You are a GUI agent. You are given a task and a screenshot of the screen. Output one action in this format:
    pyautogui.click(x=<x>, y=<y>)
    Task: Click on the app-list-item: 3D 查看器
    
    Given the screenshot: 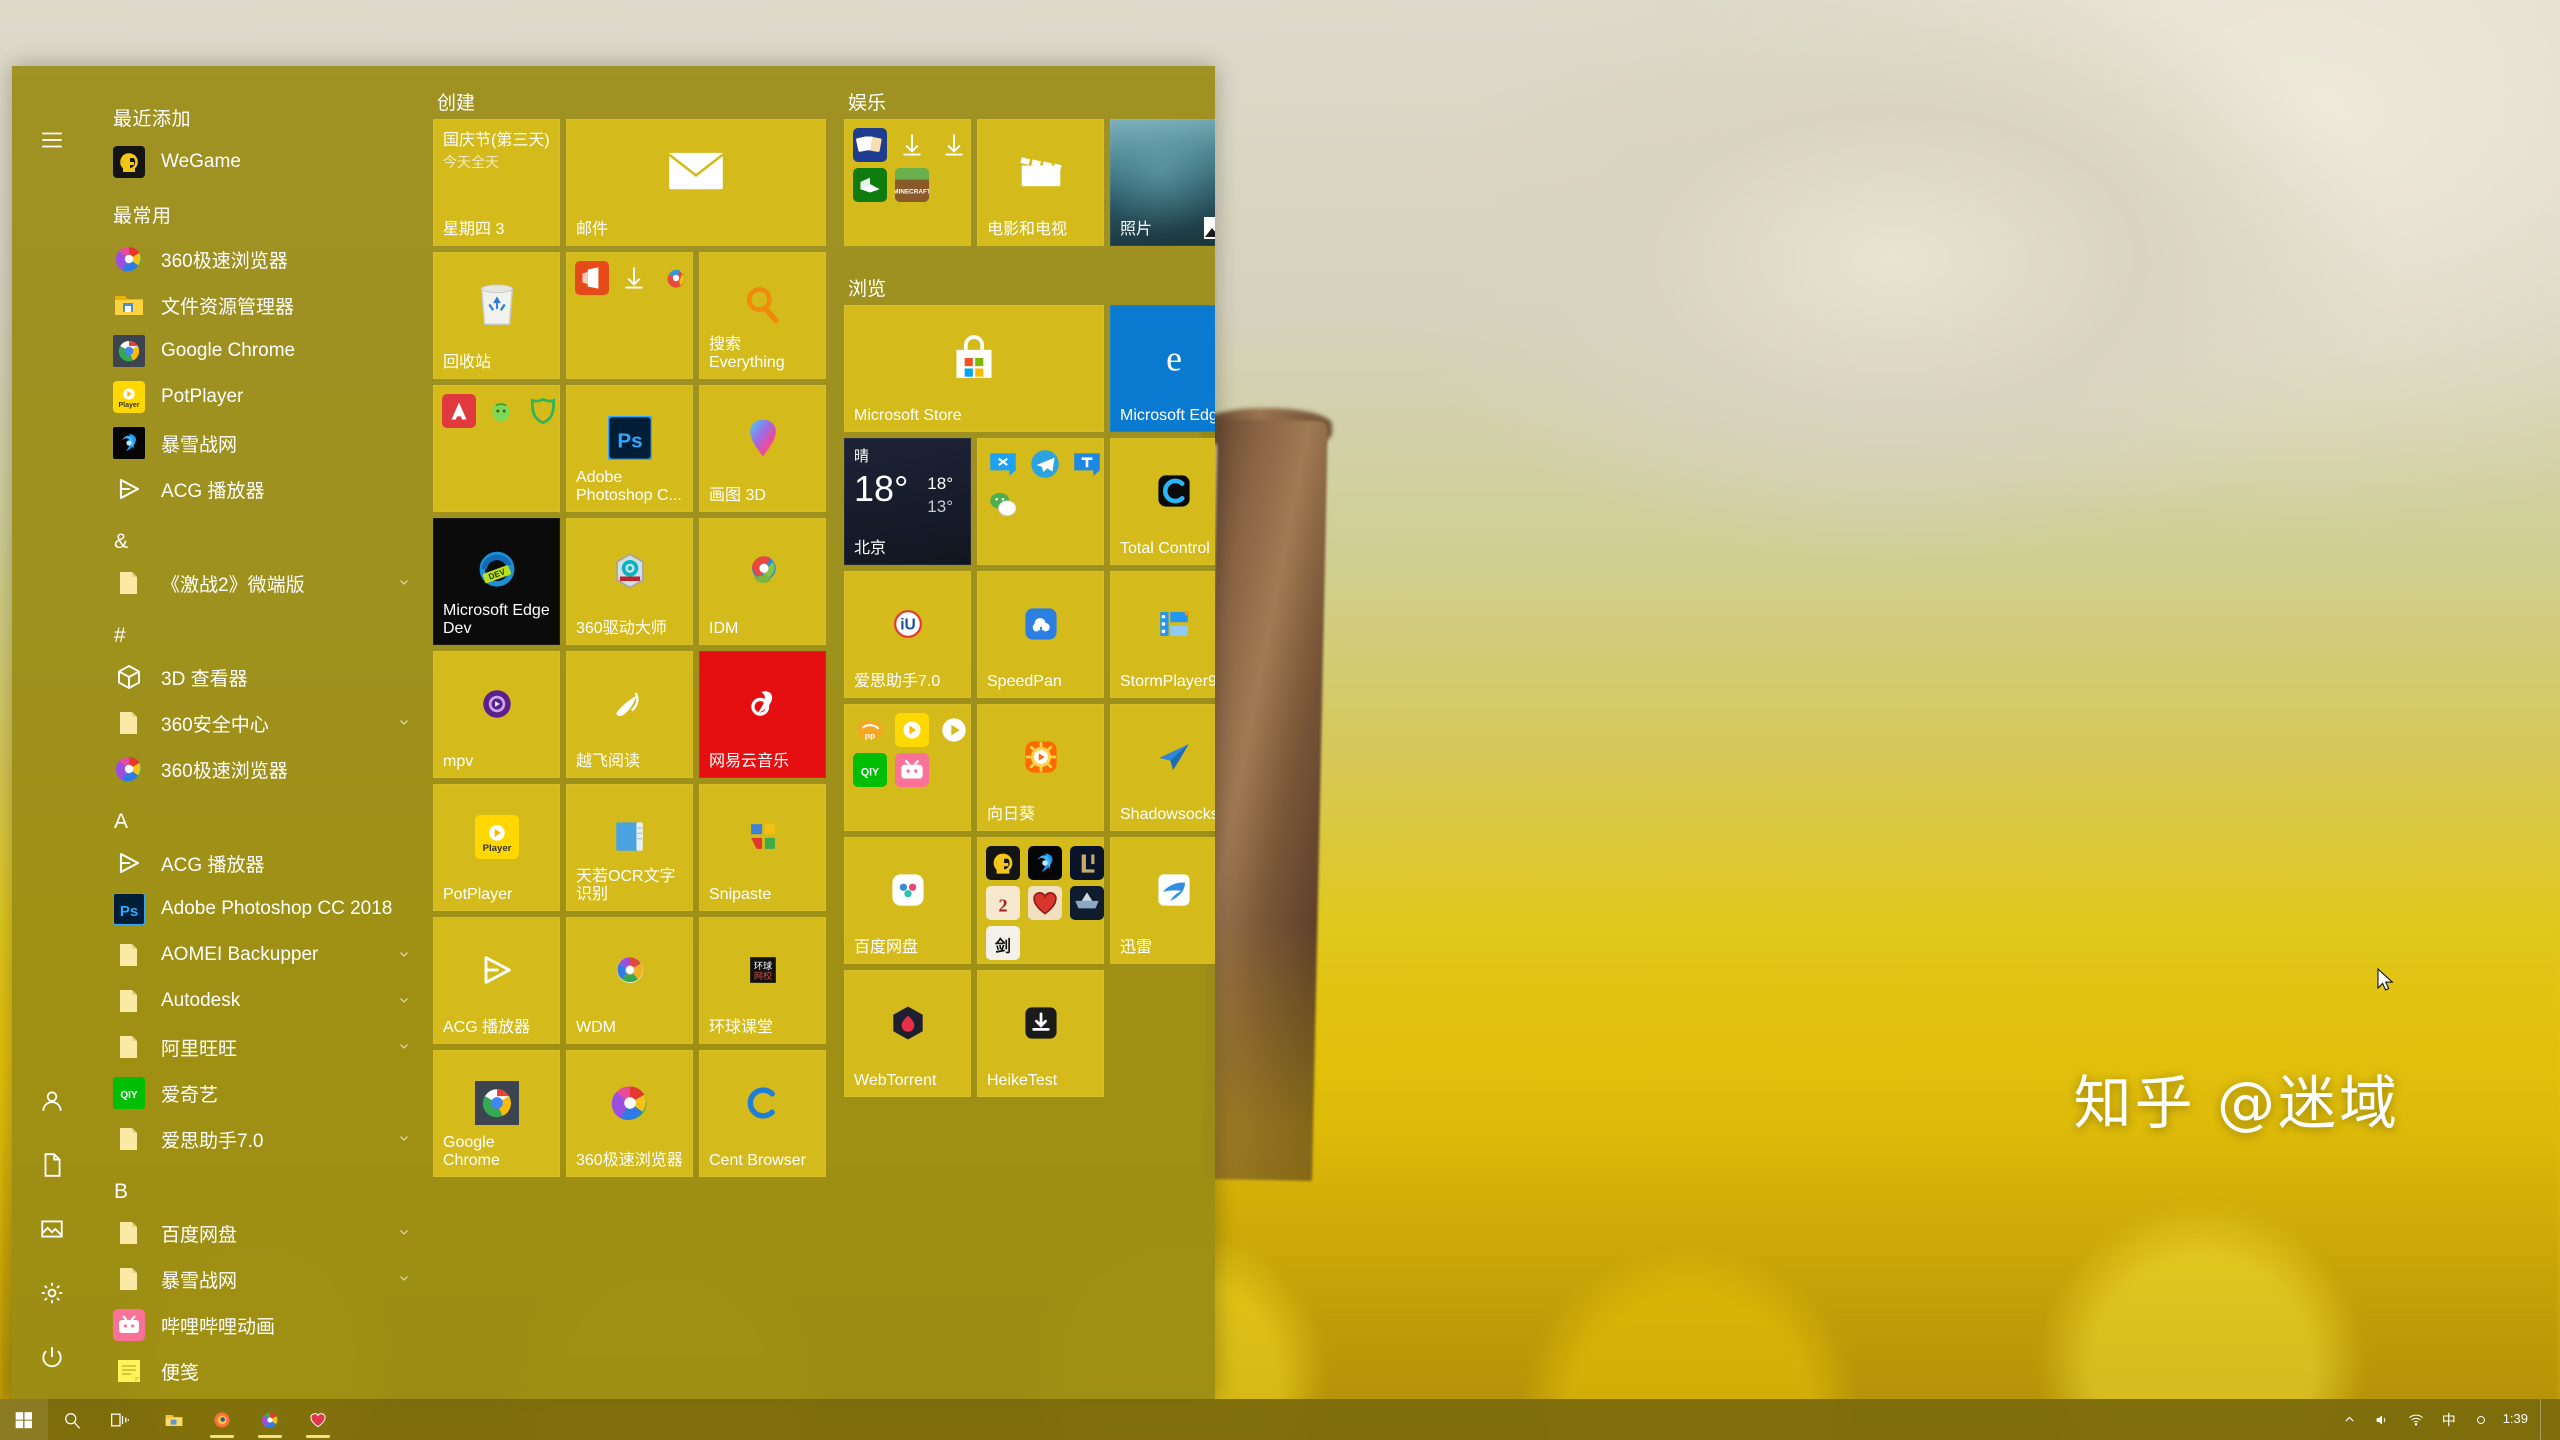 What is the action you would take?
    pyautogui.click(x=253, y=677)
    